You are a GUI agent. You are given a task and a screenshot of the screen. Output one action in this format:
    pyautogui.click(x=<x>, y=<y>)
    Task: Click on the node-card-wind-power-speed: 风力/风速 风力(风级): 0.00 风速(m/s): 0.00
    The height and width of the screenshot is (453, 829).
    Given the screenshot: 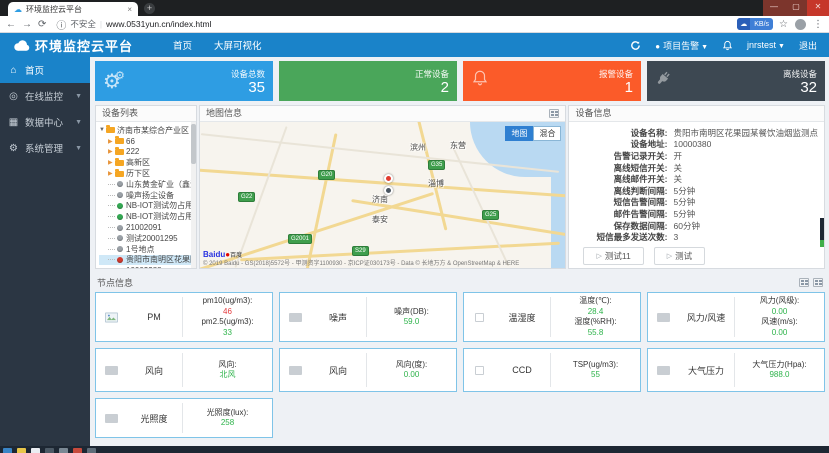 What is the action you would take?
    pyautogui.click(x=736, y=317)
    